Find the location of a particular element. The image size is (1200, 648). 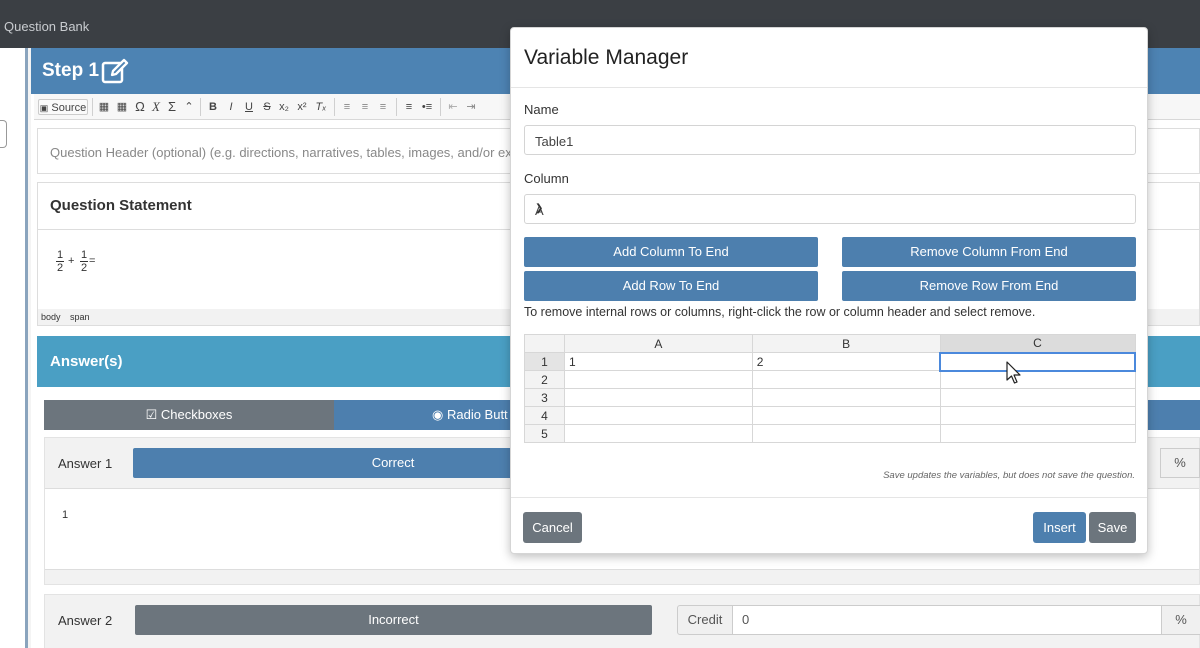

name-input: Table1 is located at coordinates (830, 140).